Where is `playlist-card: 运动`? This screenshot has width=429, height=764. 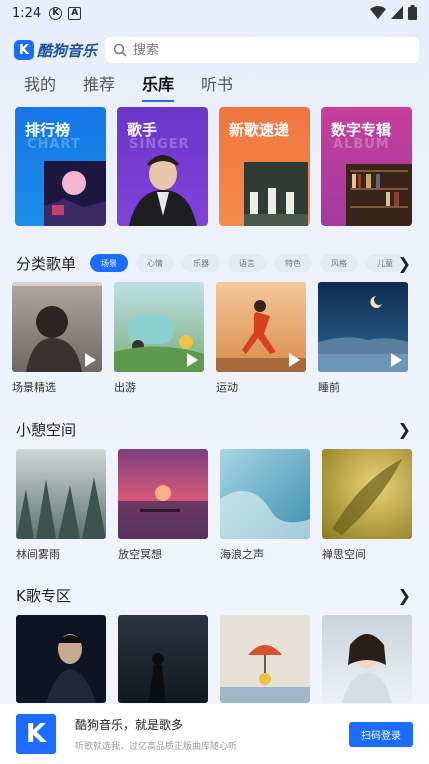 playlist-card: 运动 is located at coordinates (261, 338).